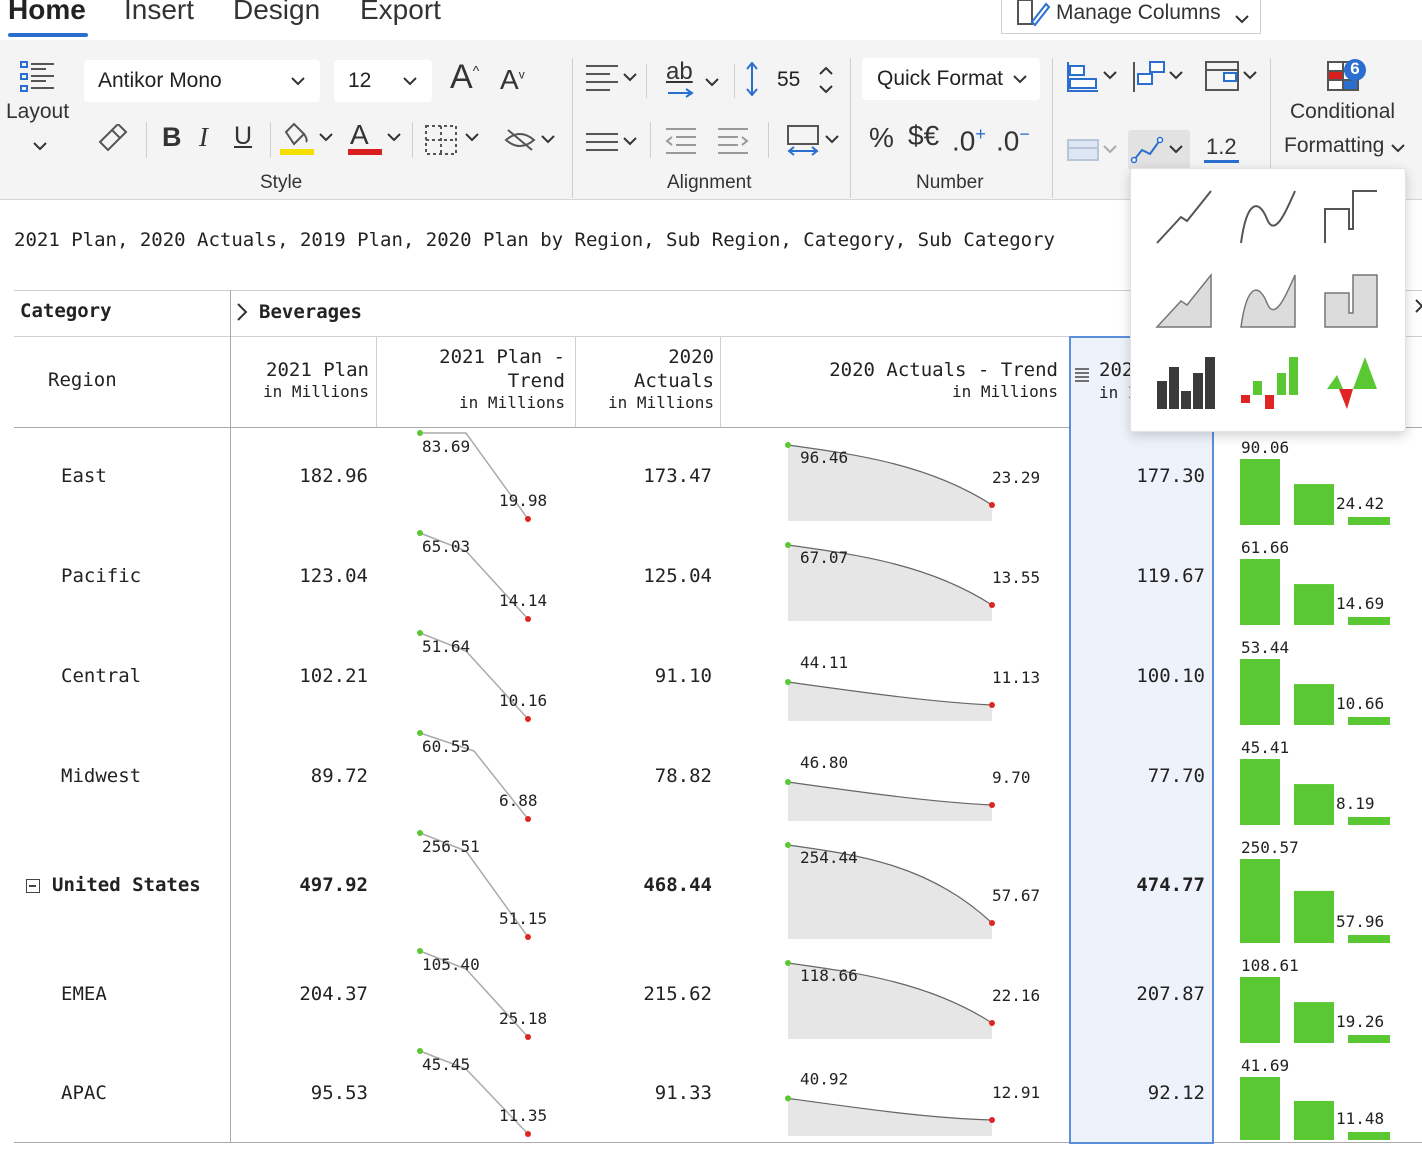 This screenshot has height=1164, width=1422. I want to click on percent-button: %, so click(881, 138).